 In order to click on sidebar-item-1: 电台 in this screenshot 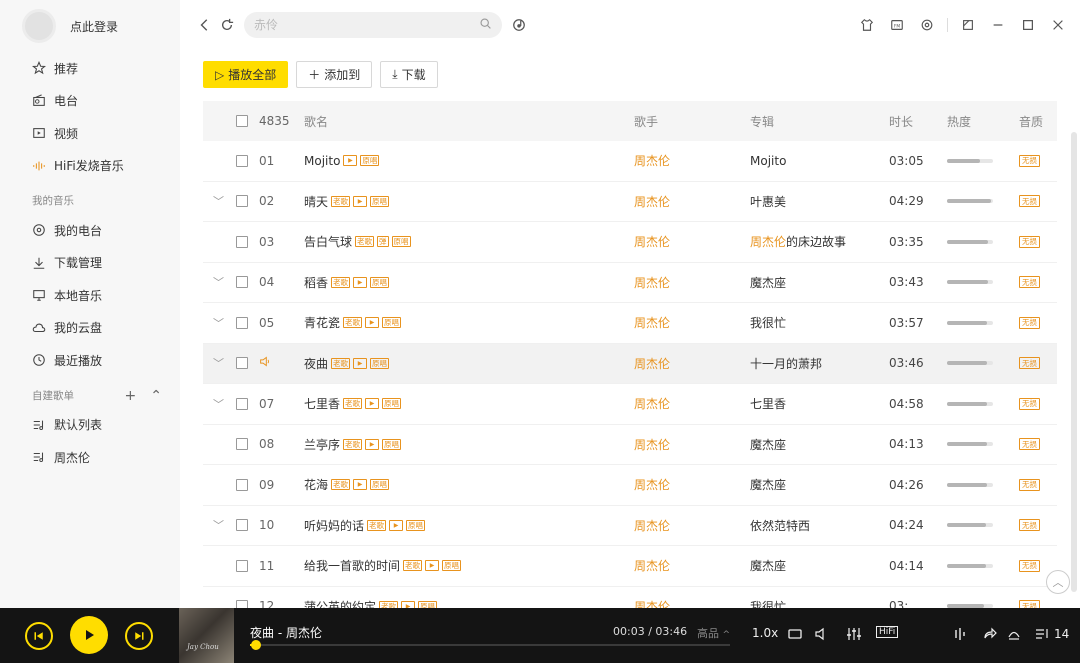, I will do `click(90, 101)`.